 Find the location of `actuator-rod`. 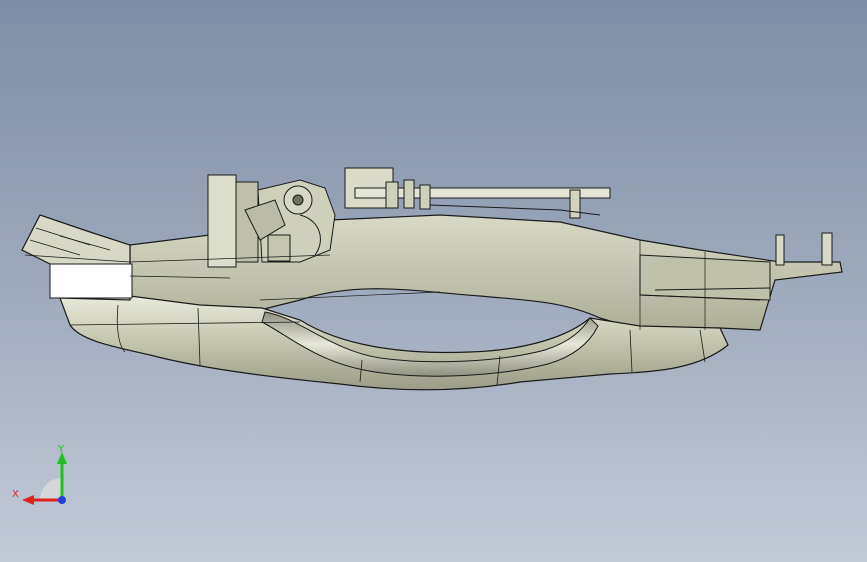

actuator-rod is located at coordinates (477, 193).